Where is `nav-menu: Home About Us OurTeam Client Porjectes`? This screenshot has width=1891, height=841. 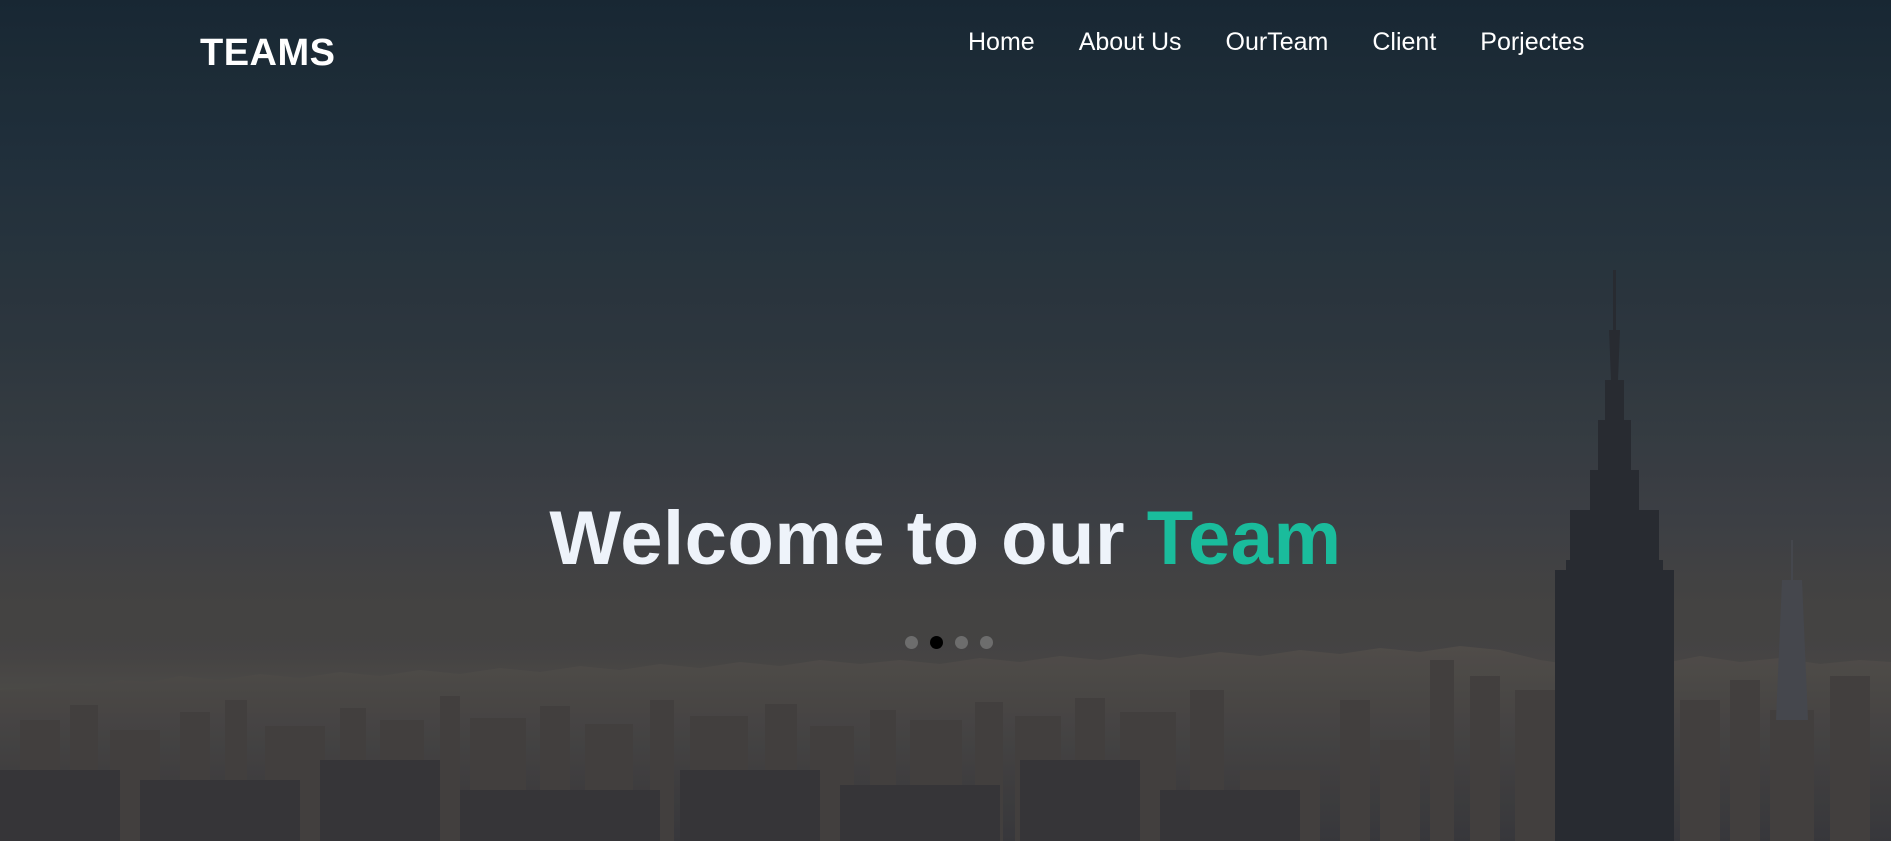 nav-menu: Home About Us OurTeam Client Porjectes is located at coordinates (1276, 42).